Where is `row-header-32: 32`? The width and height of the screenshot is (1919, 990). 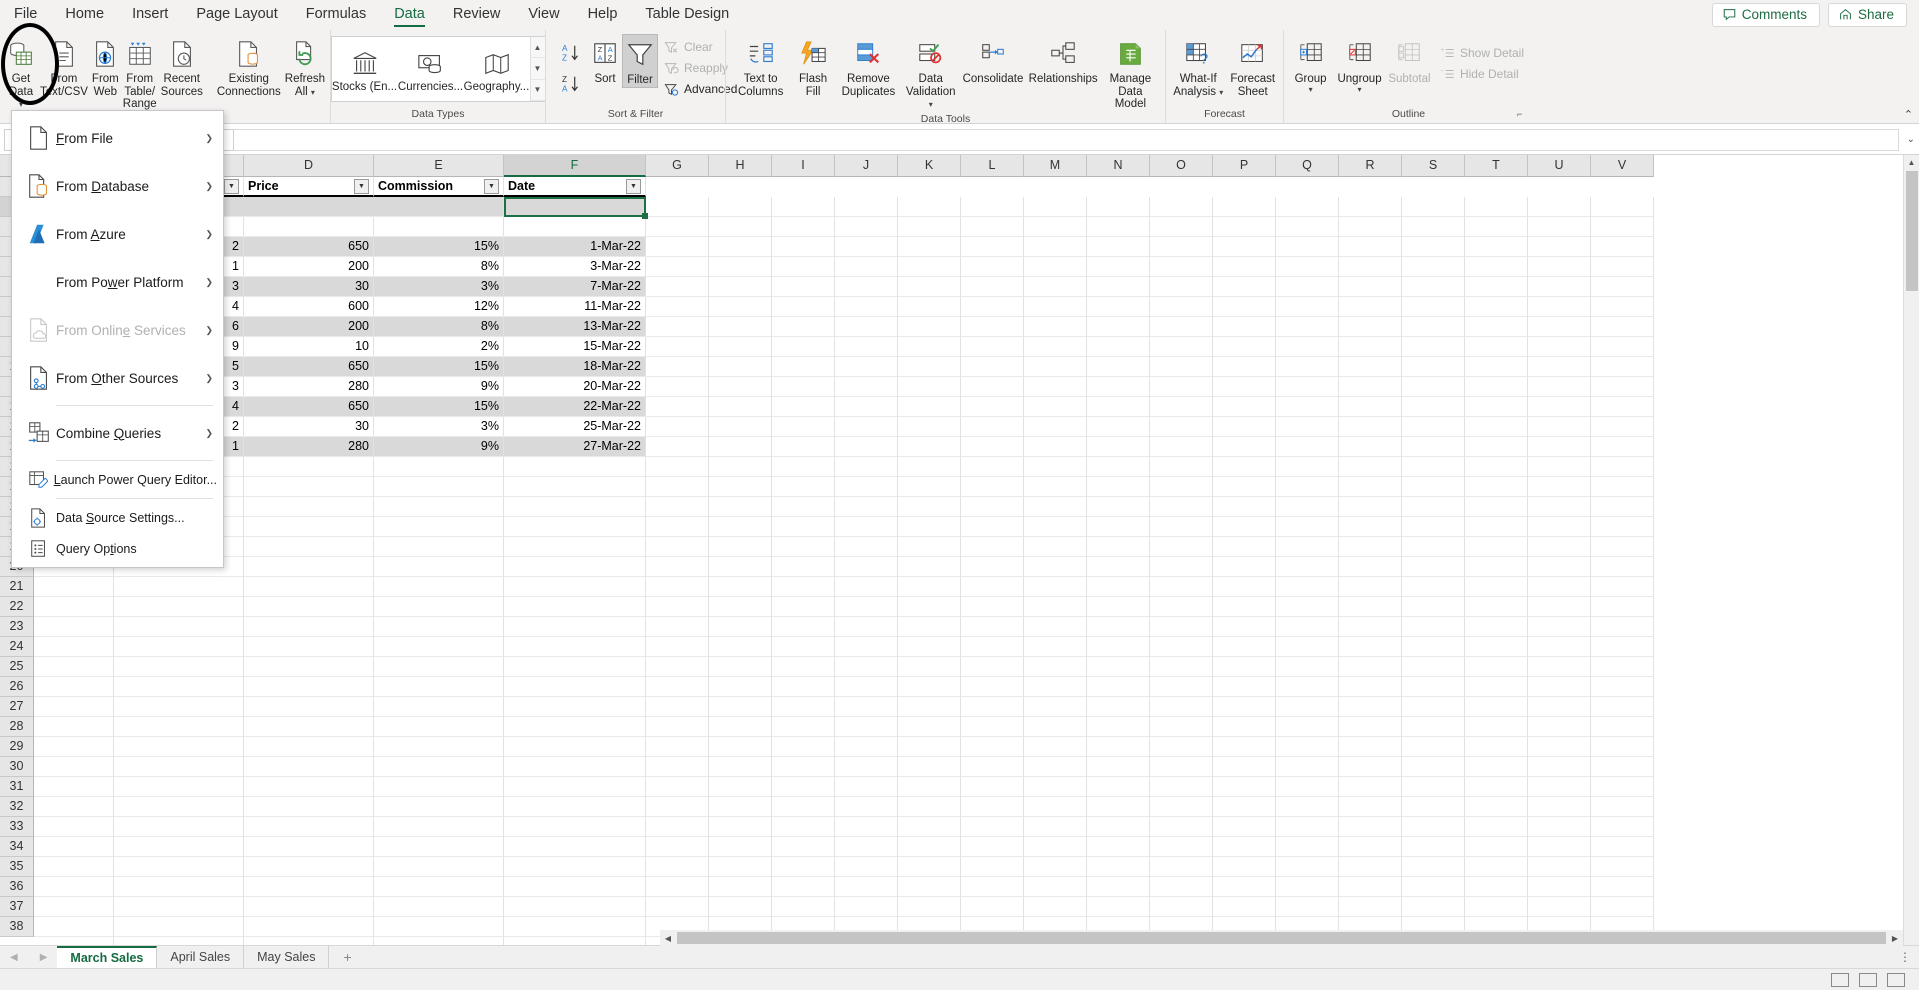 row-header-32: 32 is located at coordinates (17, 807).